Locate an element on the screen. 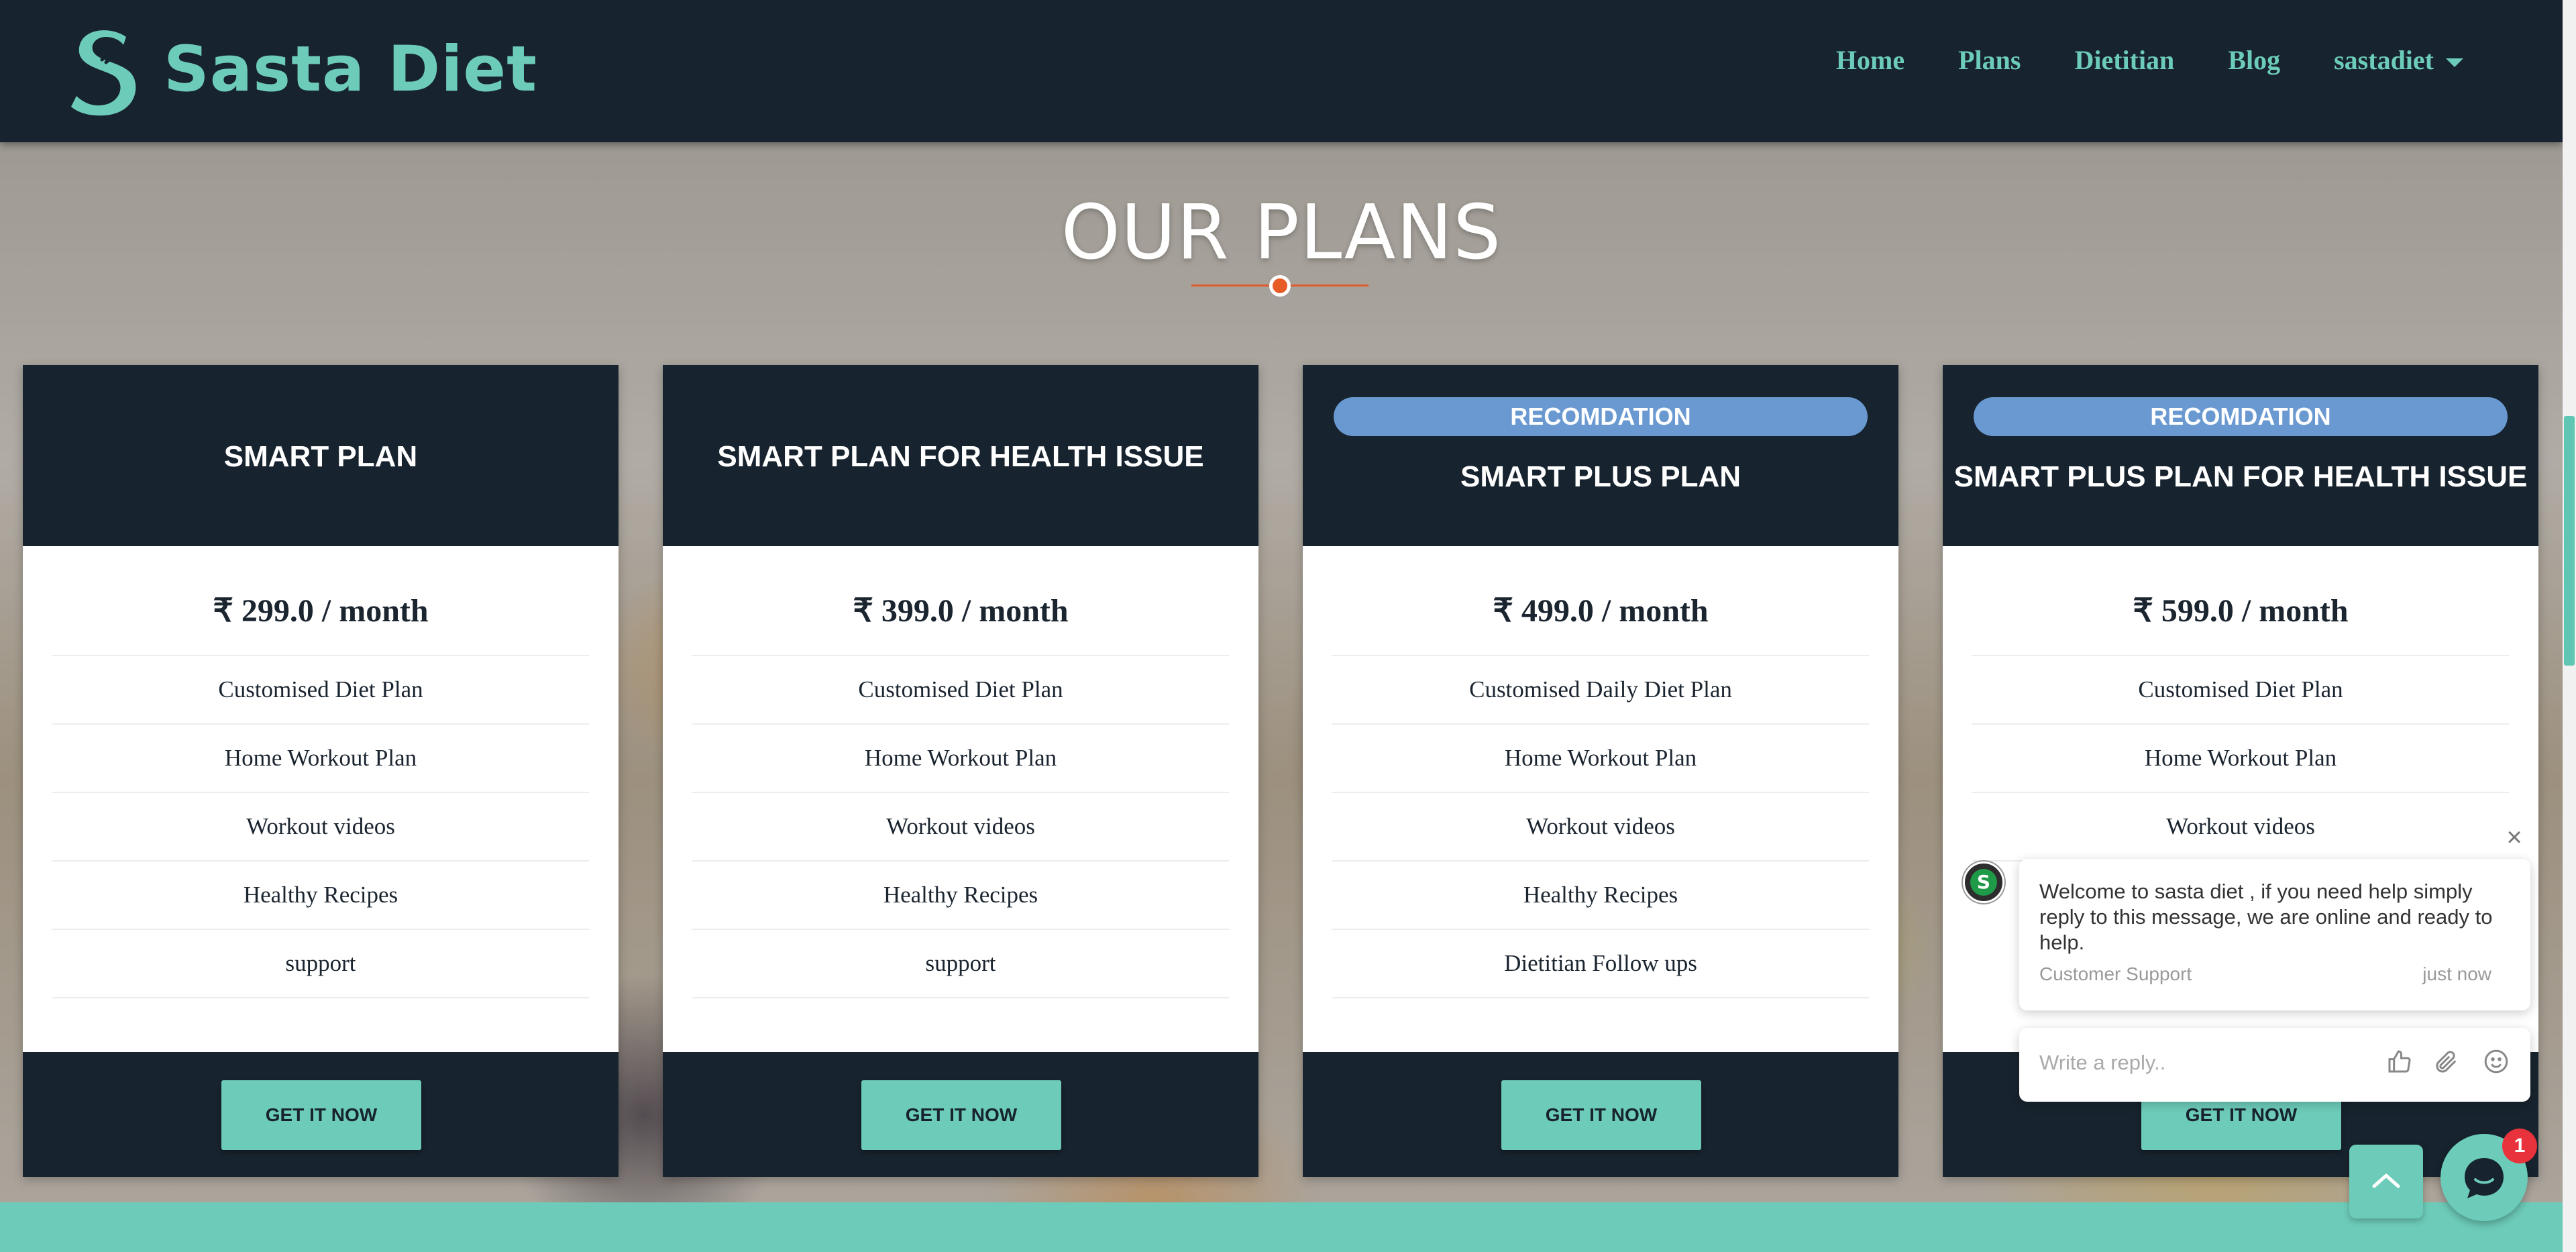 The height and width of the screenshot is (1252, 2576). plan-price: ₹ 399.0 / month is located at coordinates (961, 611).